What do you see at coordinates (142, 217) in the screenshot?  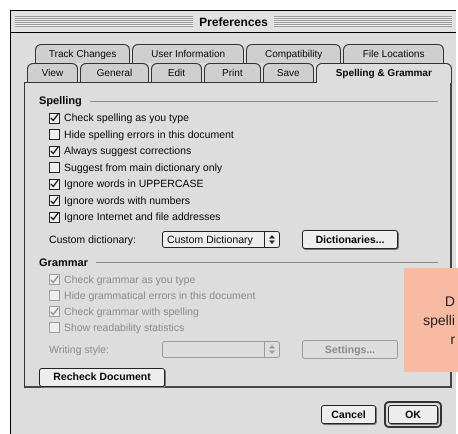 I see `option-label: Ignore Internet and file addresses` at bounding box center [142, 217].